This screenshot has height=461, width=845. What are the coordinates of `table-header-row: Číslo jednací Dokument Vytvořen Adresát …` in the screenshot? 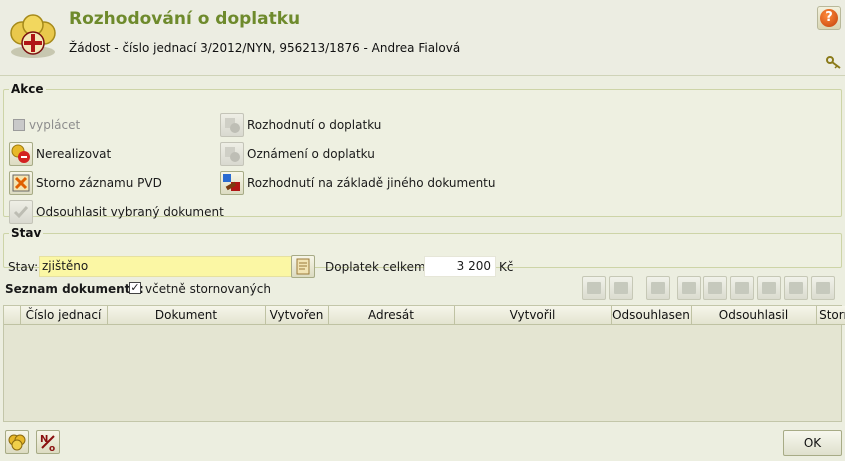 It's located at (424, 315).